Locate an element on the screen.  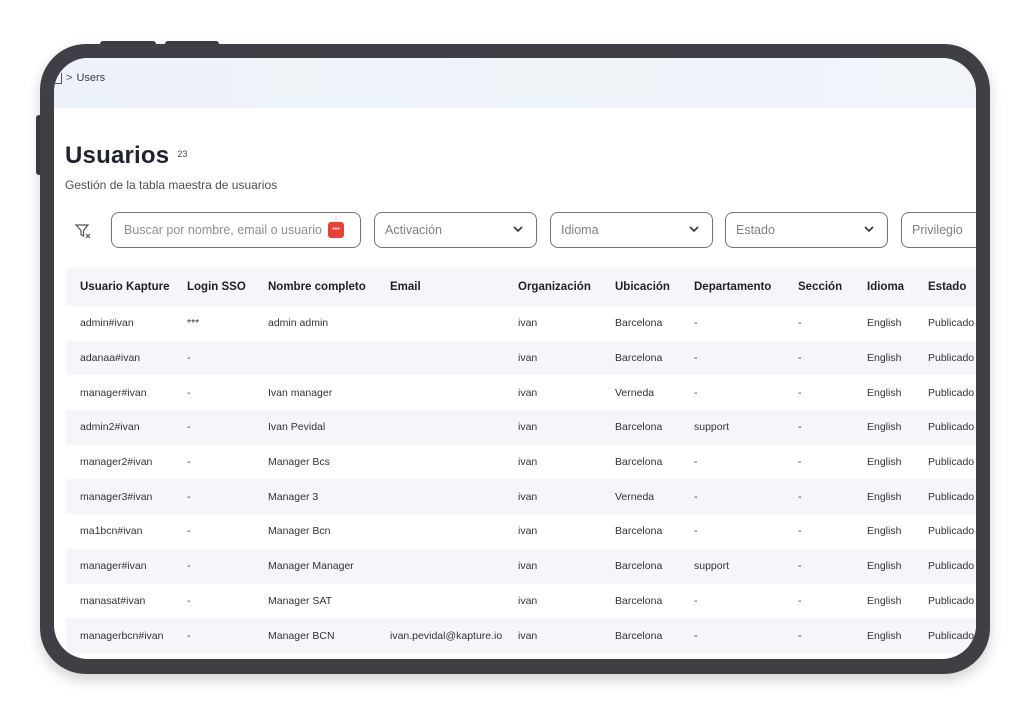
privilege-select: Privilegio is located at coordinates (938, 230).